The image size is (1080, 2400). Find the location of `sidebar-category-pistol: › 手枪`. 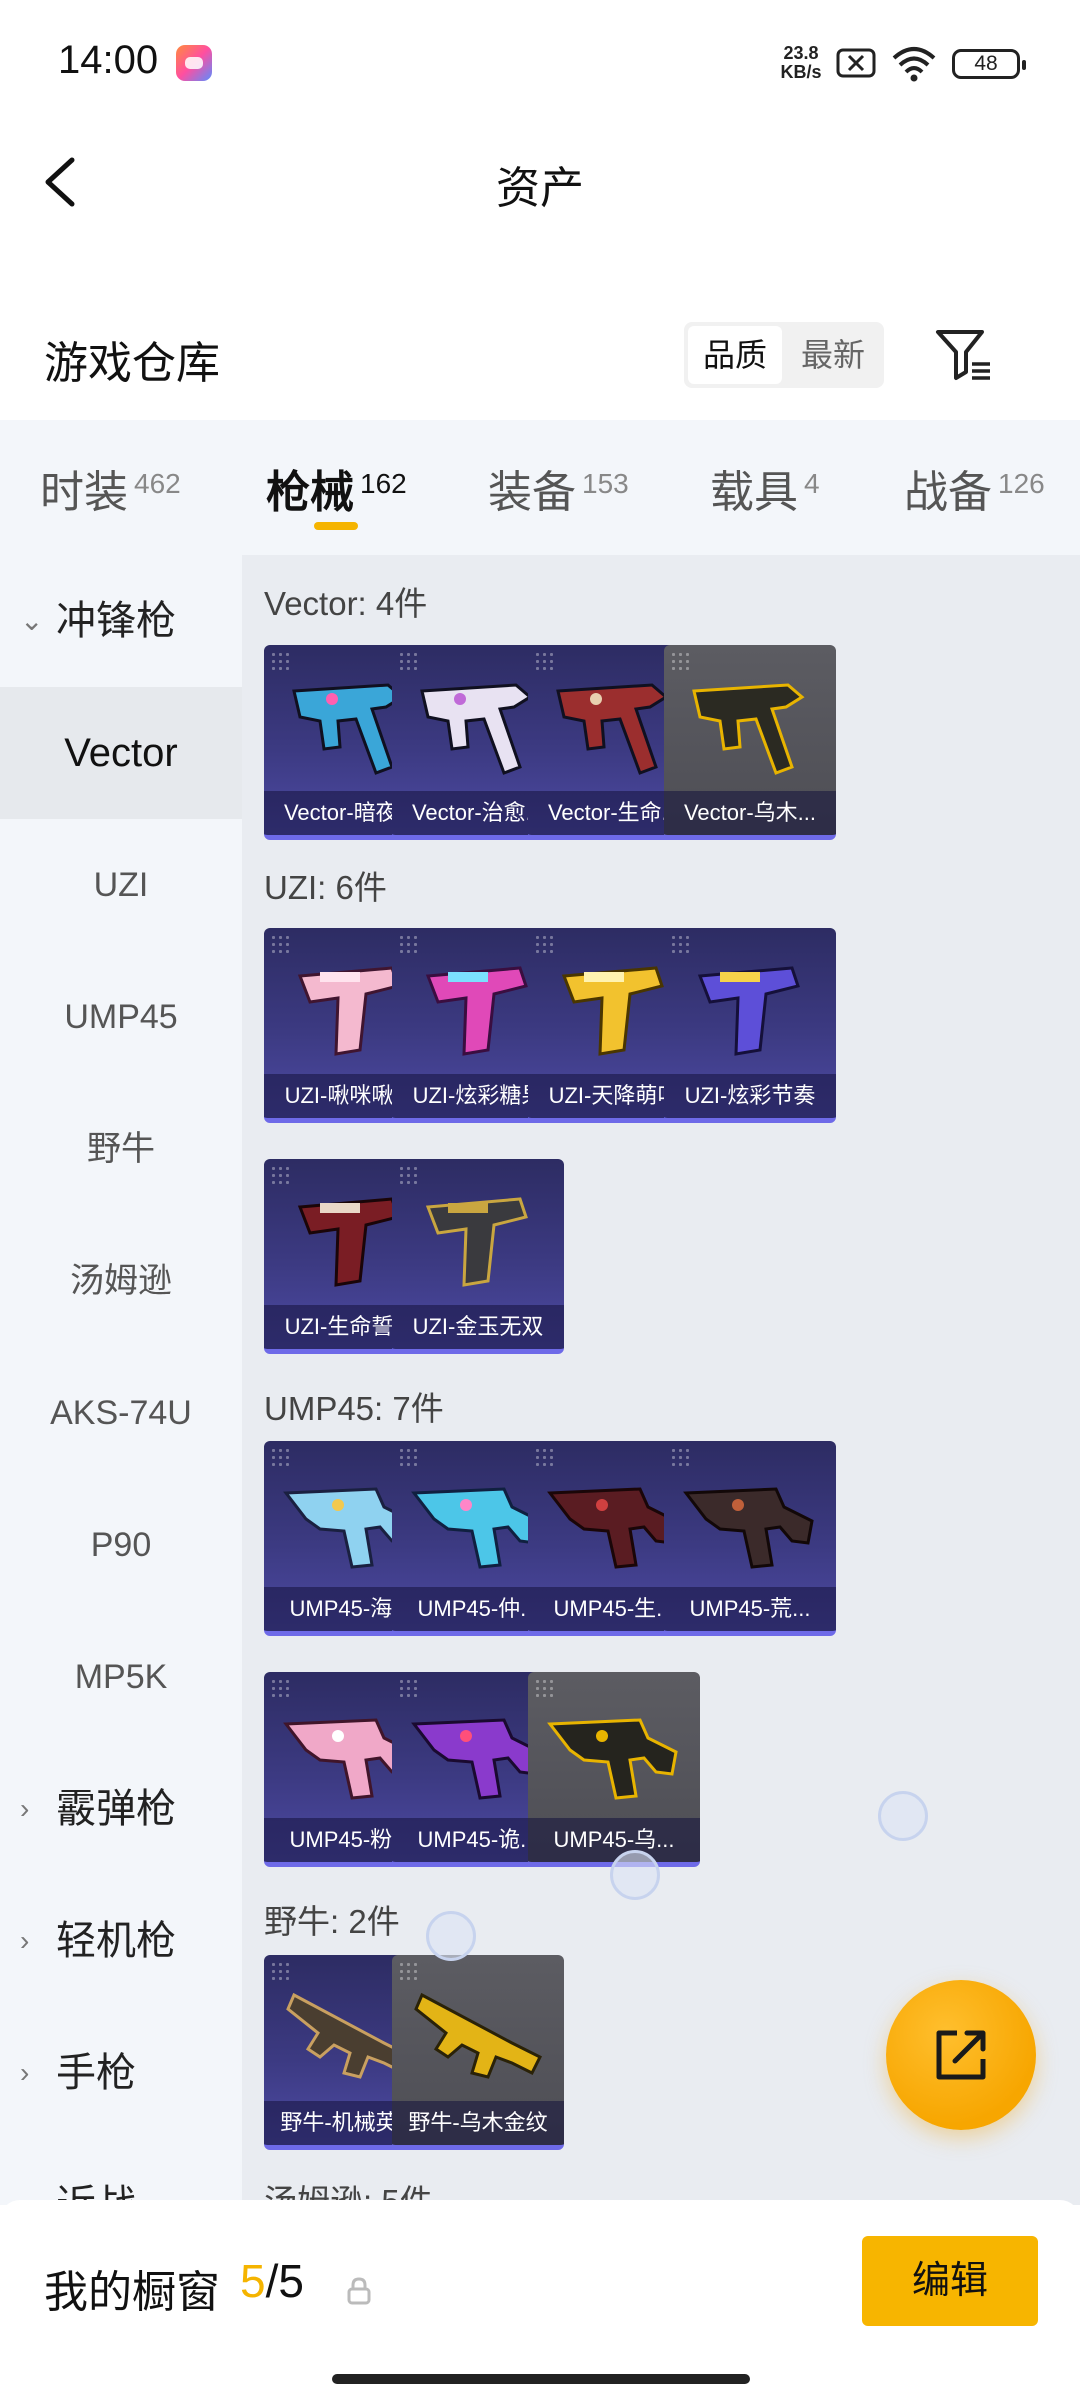

sidebar-category-pistol: › 手枪 is located at coordinates (121, 2073).